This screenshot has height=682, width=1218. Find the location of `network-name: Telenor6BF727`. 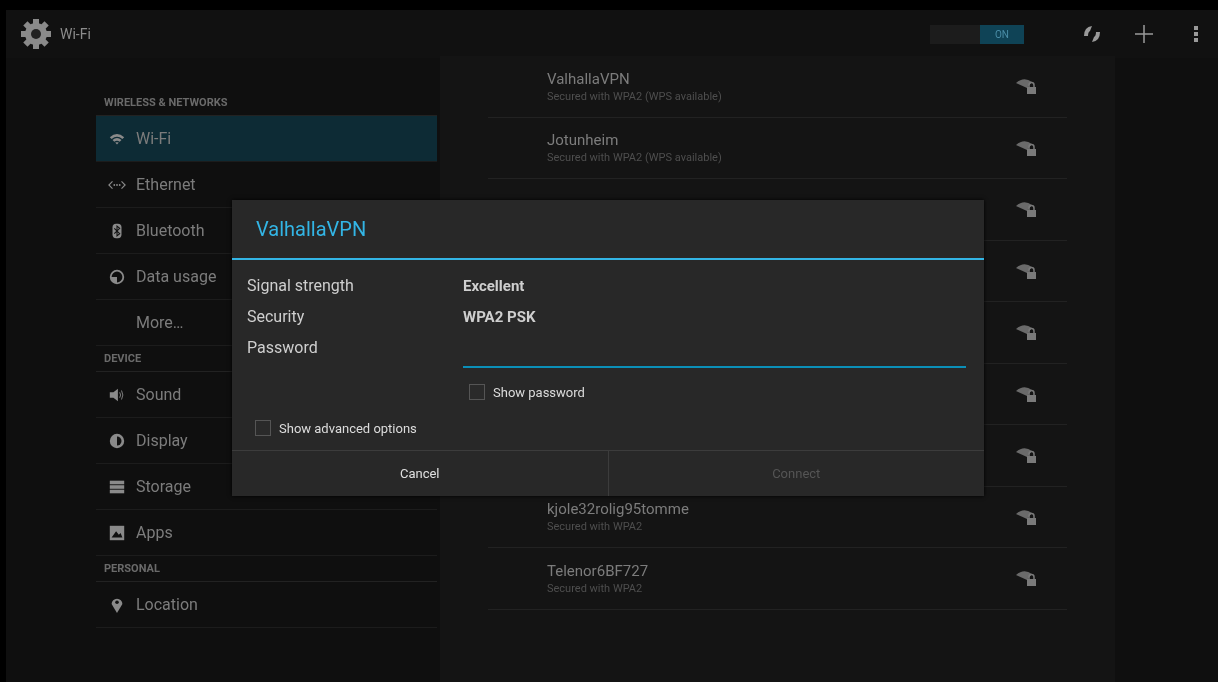

network-name: Telenor6BF727 is located at coordinates (598, 570).